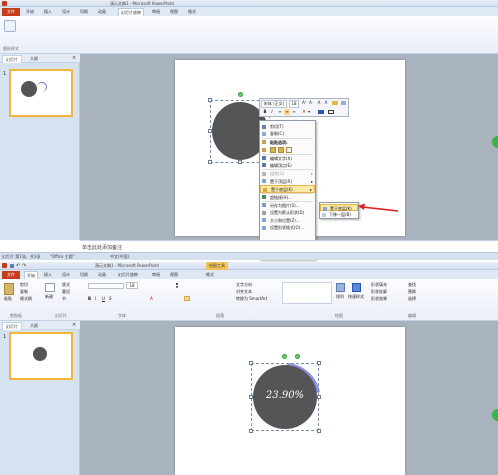  I want to click on tab-design-2: 设计, so click(66, 275).